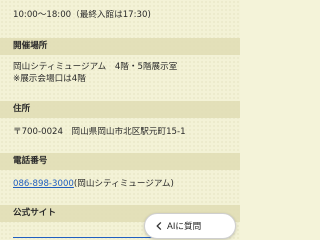 This screenshot has width=320, height=240. What do you see at coordinates (43, 184) in the screenshot?
I see `phone-link: 086-898-3000` at bounding box center [43, 184].